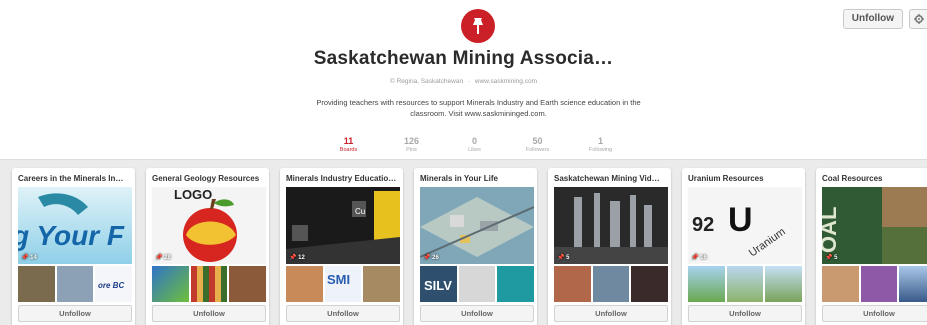 The width and height of the screenshot is (927, 325). Describe the element at coordinates (167, 258) in the screenshot. I see `pin-count-value: 28` at that location.